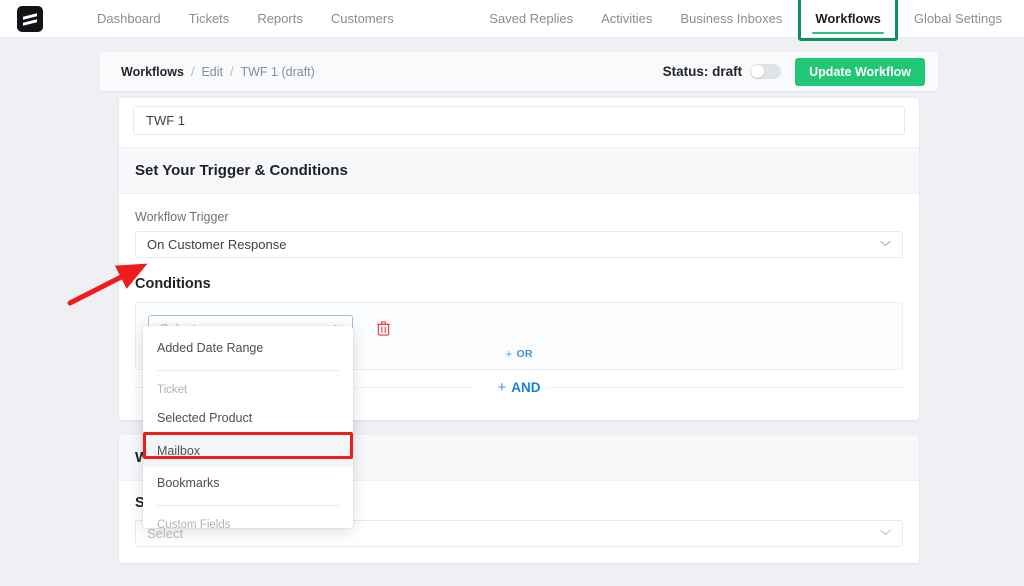 The image size is (1024, 586). Describe the element at coordinates (519, 244) in the screenshot. I see `workflow-trigger-select: On Customer Response` at that location.